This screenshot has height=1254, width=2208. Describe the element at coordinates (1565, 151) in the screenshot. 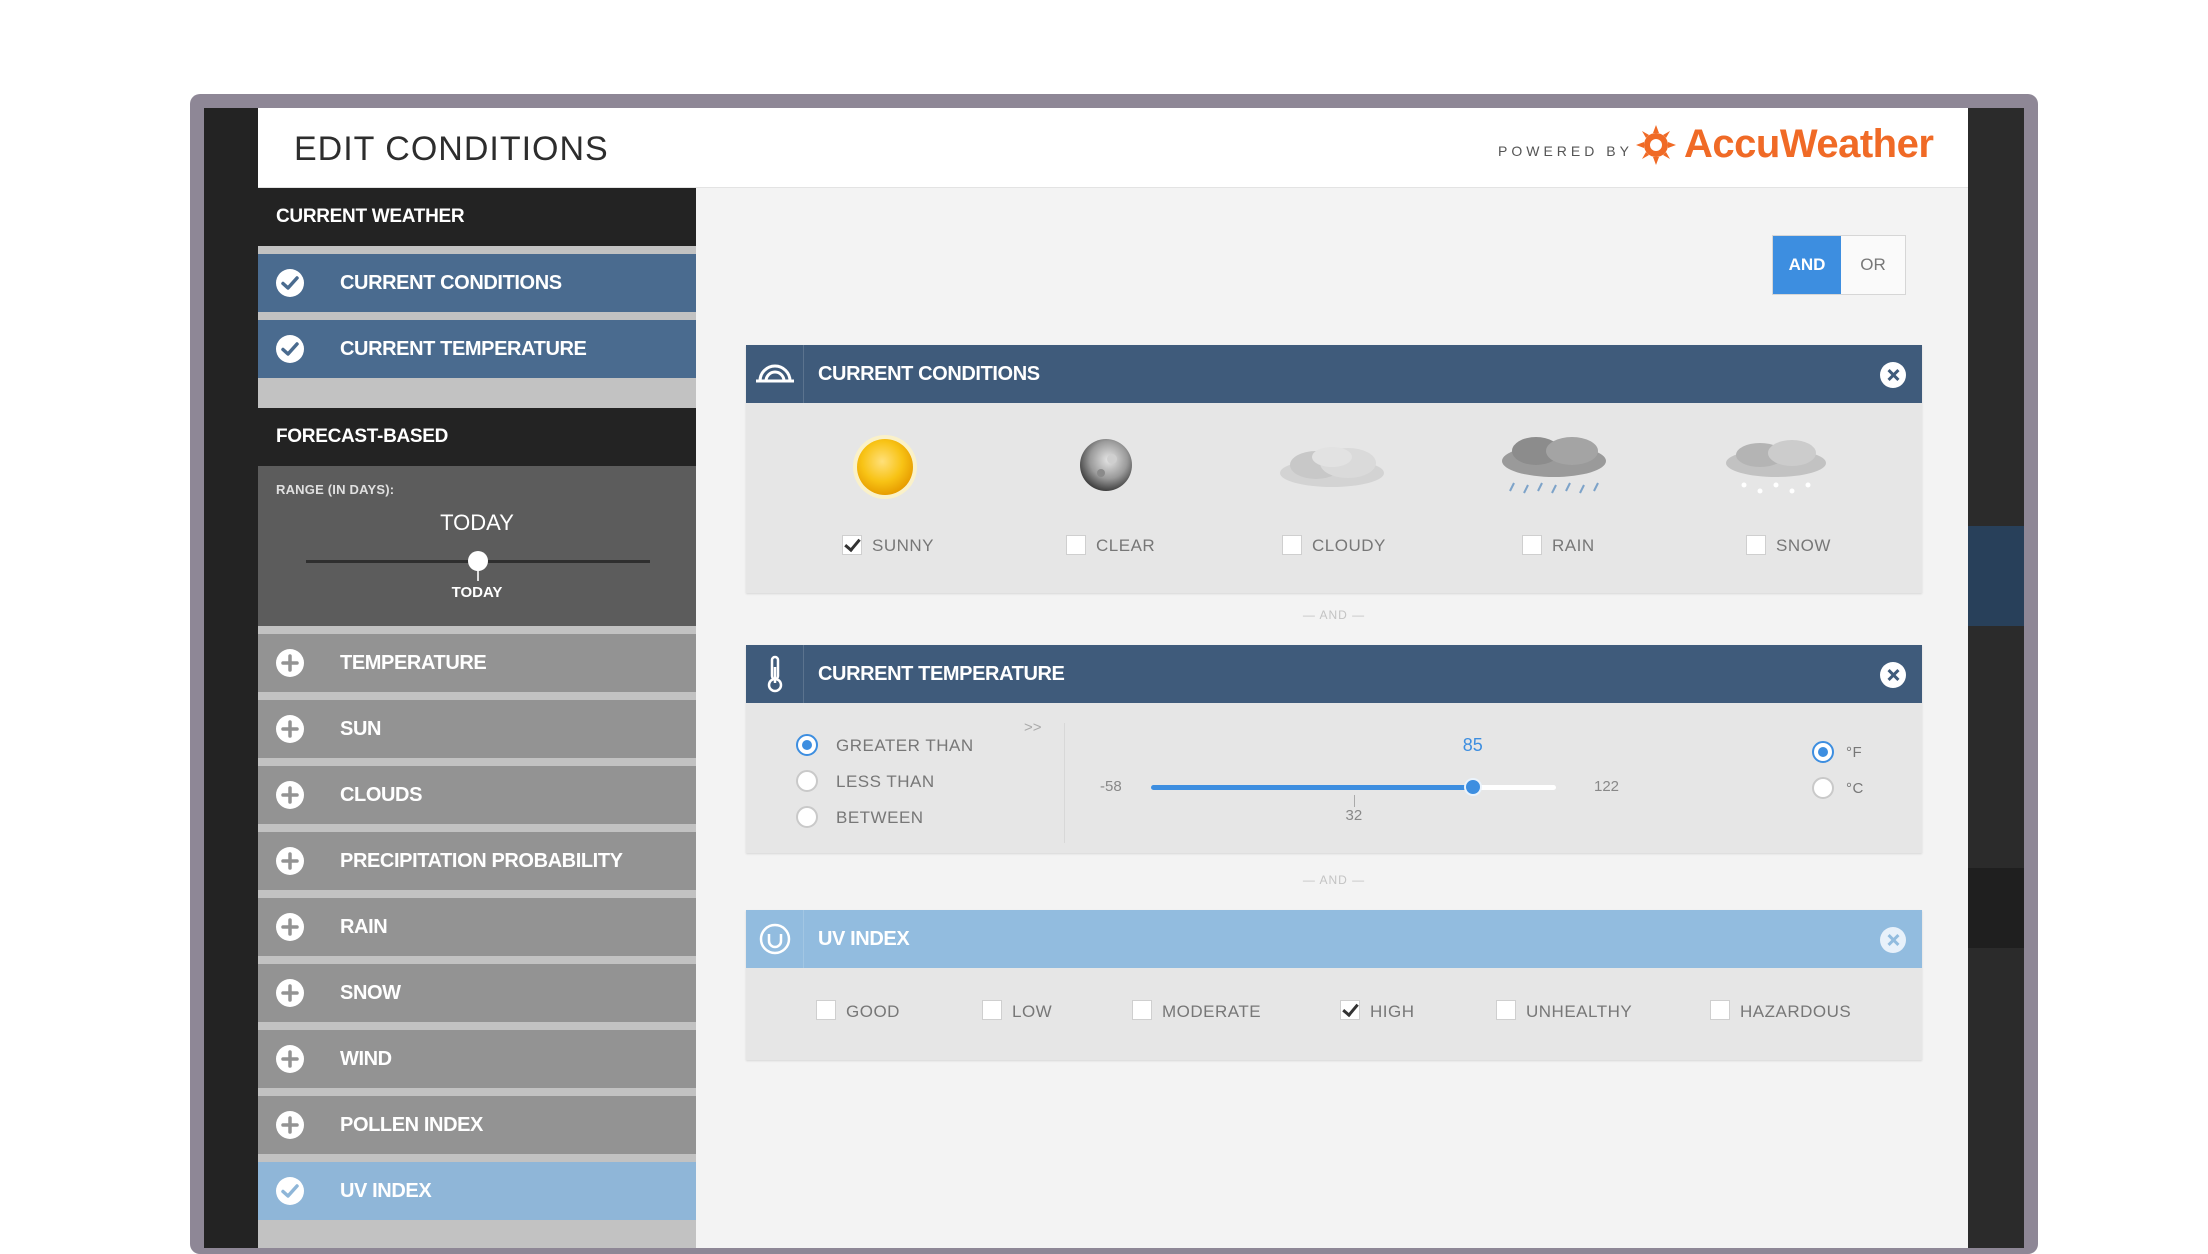

I see `powered-by-label: POWERED BY` at that location.